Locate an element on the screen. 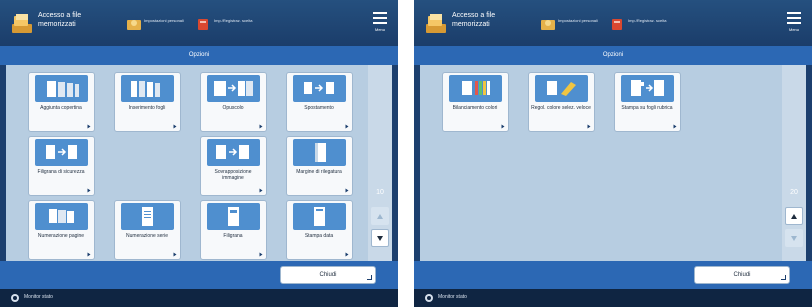  option-label: Margine di rilegatura is located at coordinates (319, 172).